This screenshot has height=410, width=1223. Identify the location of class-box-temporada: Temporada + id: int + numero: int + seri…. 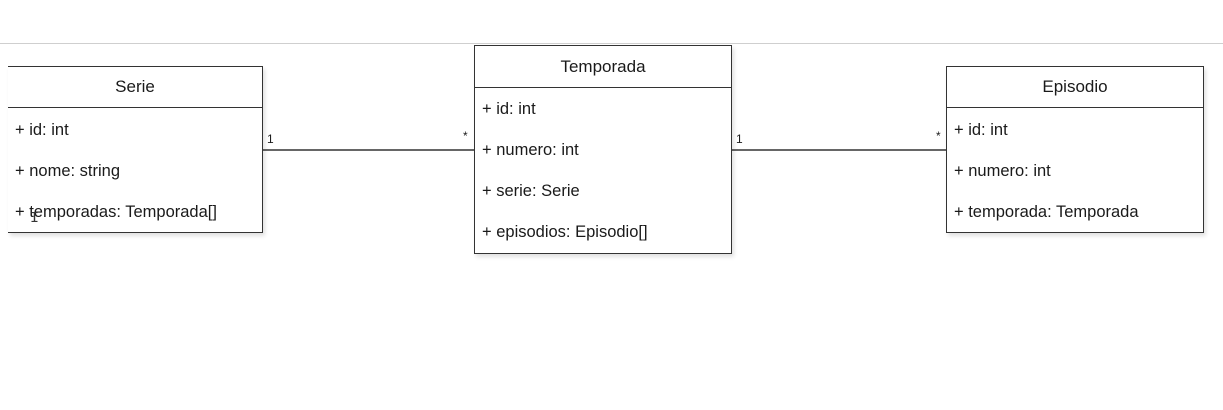
(603, 149).